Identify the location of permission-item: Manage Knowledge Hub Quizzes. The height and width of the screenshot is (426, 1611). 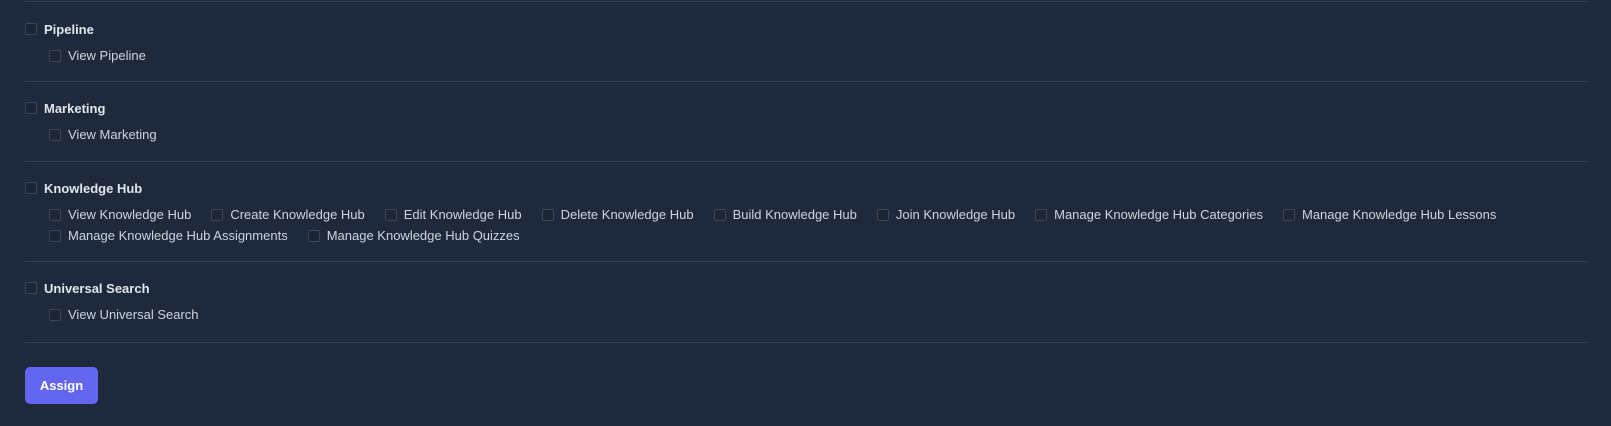
(413, 235).